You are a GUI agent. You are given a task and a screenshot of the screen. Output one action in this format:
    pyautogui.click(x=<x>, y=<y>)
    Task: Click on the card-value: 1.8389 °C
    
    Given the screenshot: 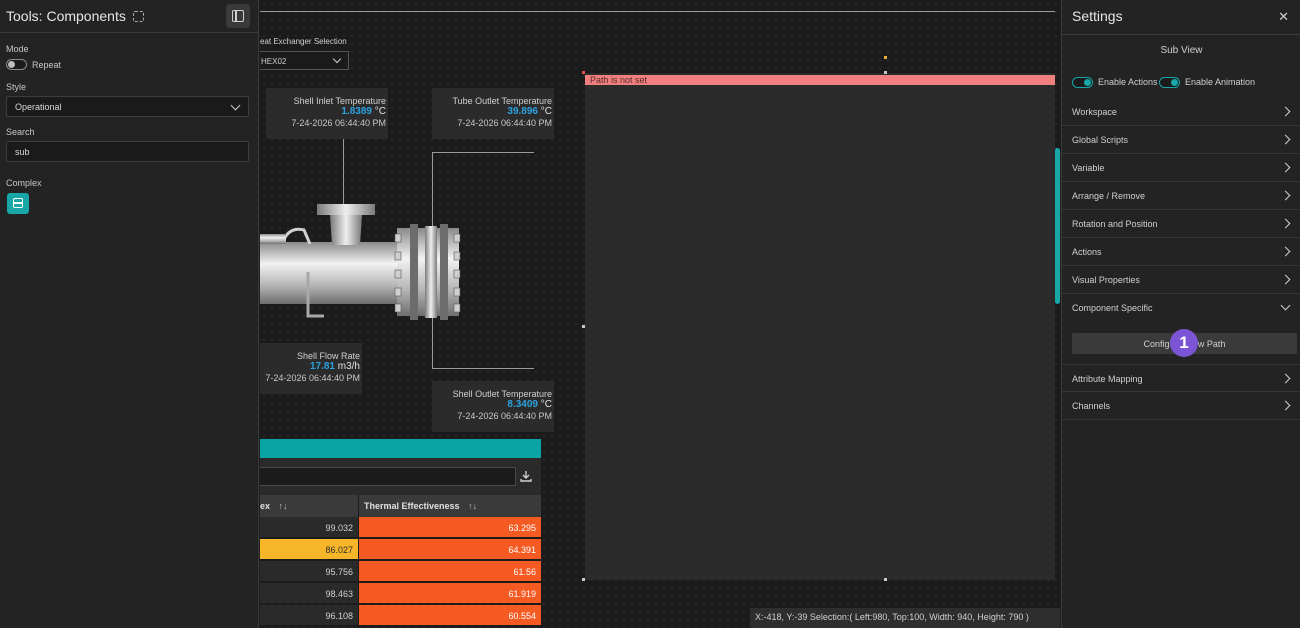 What is the action you would take?
    pyautogui.click(x=327, y=111)
    